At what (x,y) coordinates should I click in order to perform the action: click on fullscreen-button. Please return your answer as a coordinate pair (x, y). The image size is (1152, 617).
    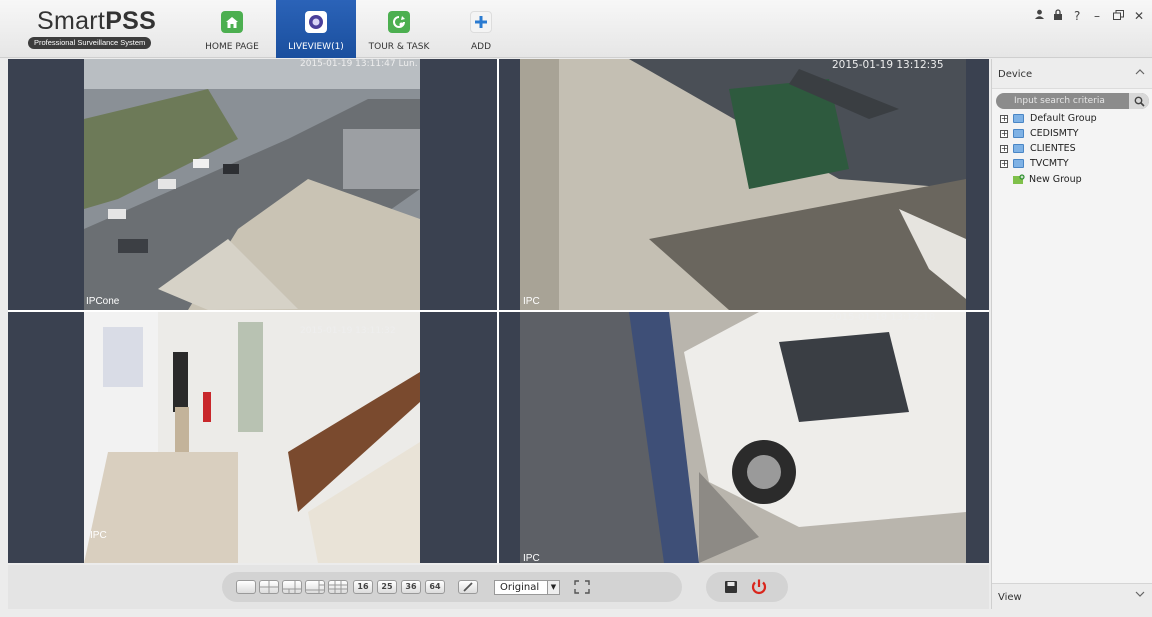
    Looking at the image, I should click on (583, 587).